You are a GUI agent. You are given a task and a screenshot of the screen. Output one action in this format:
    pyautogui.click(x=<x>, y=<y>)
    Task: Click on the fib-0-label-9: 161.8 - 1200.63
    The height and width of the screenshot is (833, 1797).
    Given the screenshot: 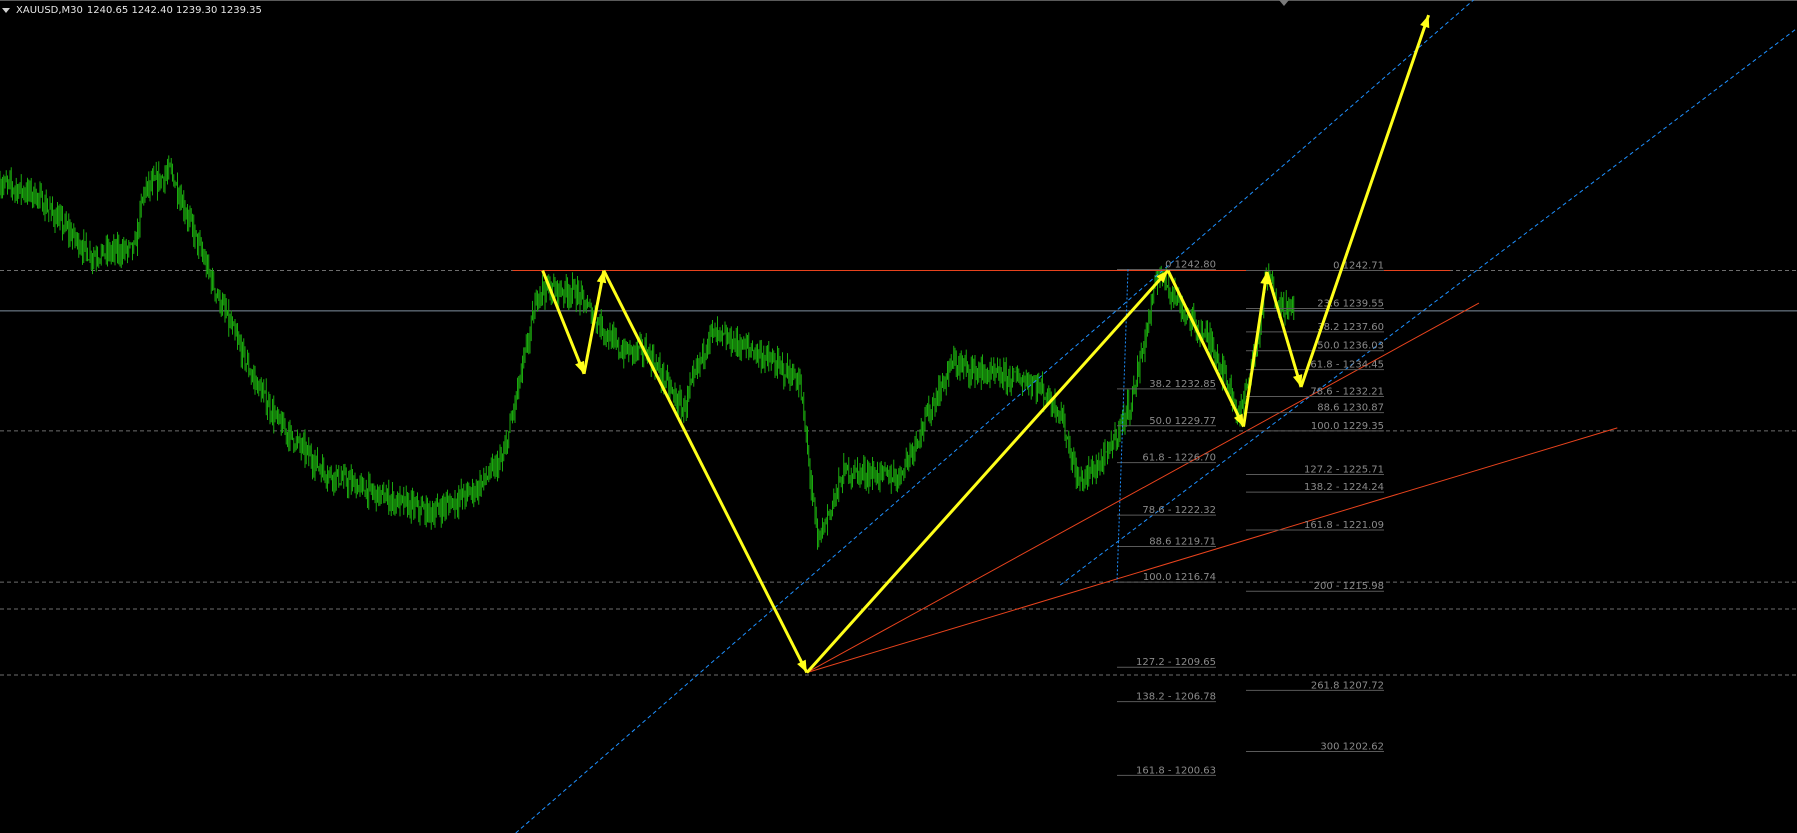 What is the action you would take?
    pyautogui.click(x=1176, y=770)
    